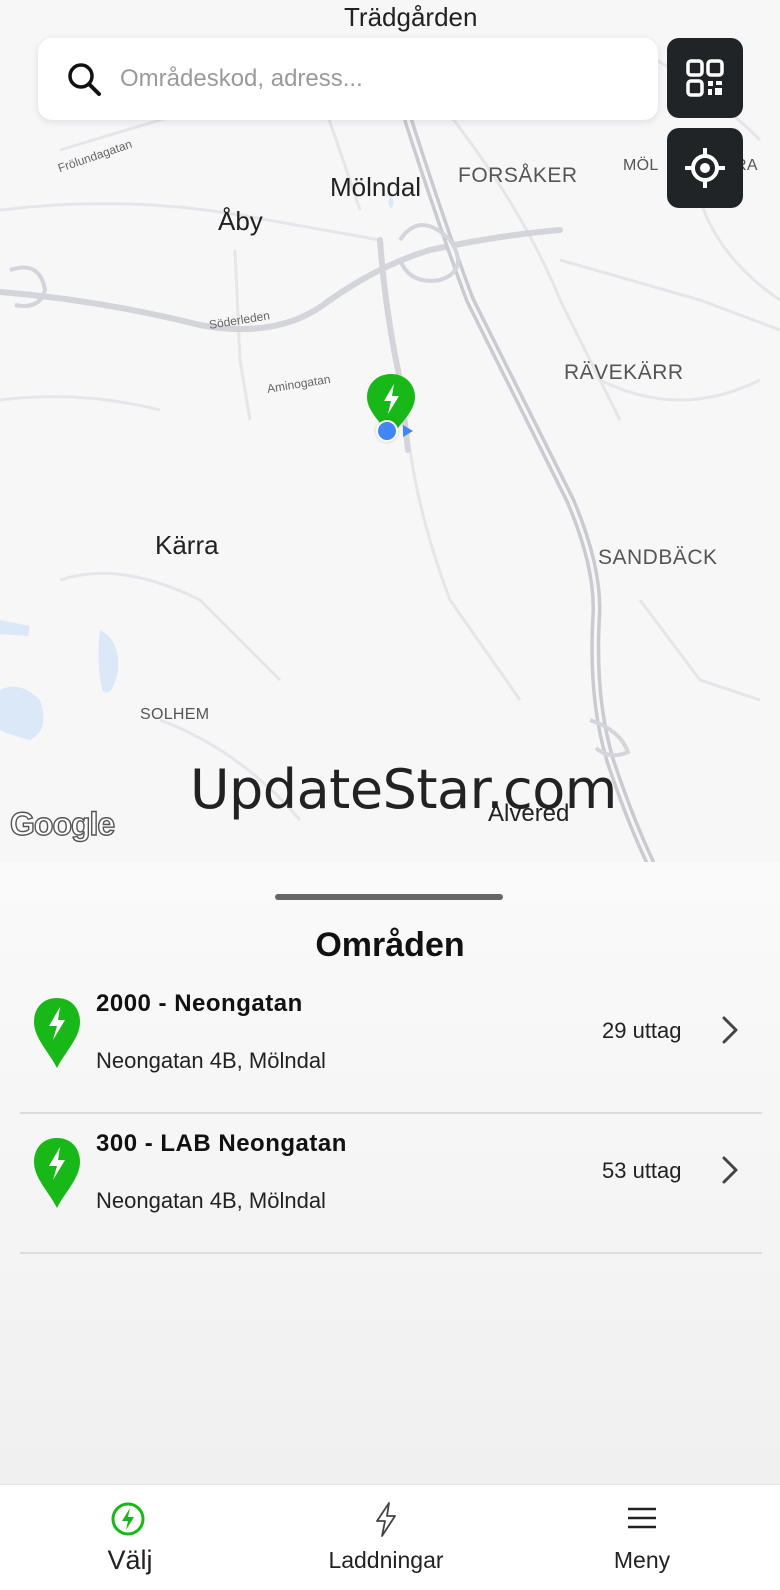  What do you see at coordinates (370, 79) in the screenshot?
I see `search-input` at bounding box center [370, 79].